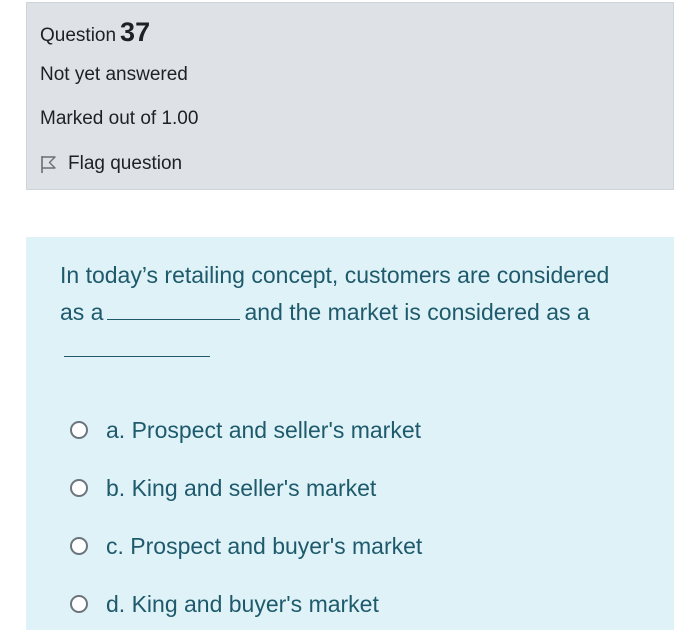  I want to click on flag-question-button: Flag question, so click(111, 164).